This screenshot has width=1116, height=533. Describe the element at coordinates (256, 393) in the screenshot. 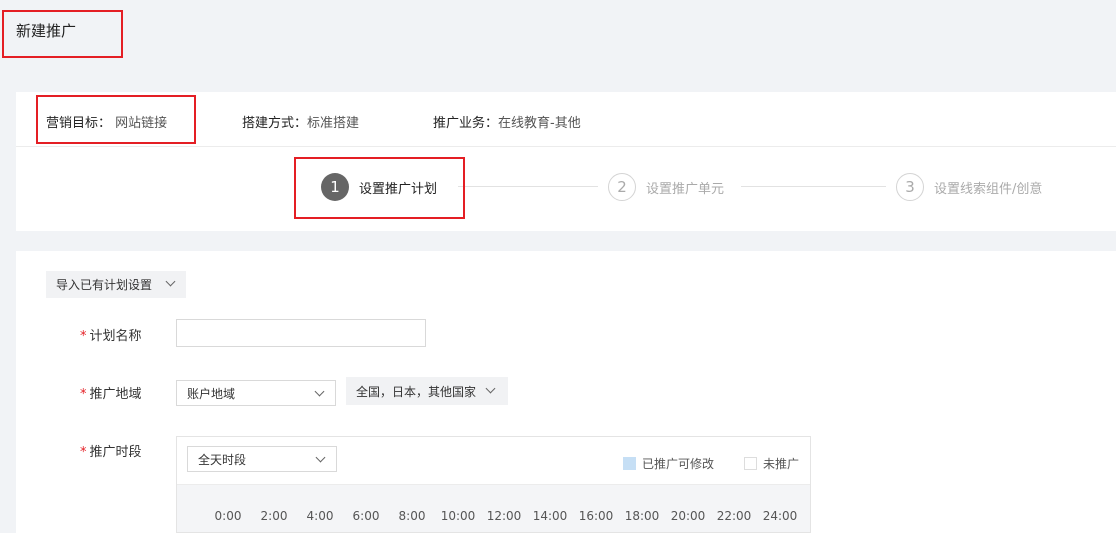

I see `region-type-select: 账户地域` at that location.